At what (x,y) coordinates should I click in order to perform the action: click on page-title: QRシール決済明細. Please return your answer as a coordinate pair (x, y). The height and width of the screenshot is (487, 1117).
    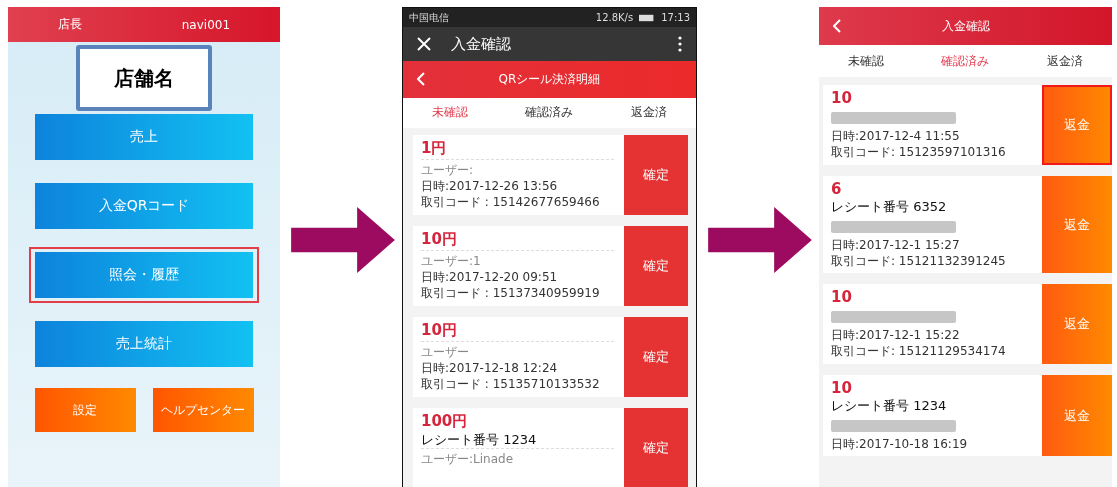
    Looking at the image, I should click on (549, 79).